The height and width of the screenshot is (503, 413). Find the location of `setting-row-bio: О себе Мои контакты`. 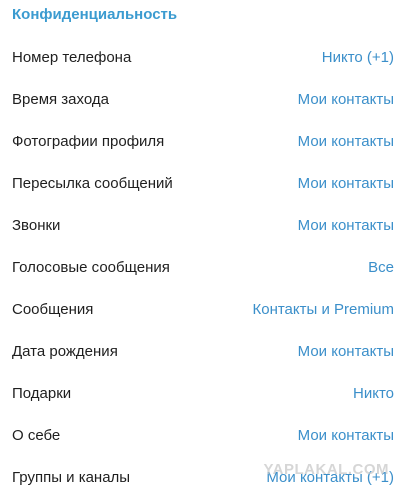

setting-row-bio: О себе Мои контакты is located at coordinates (206, 436).